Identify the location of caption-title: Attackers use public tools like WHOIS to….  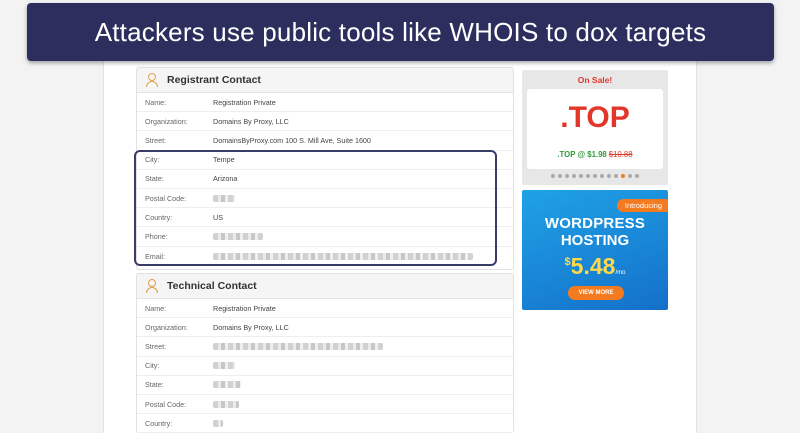
(400, 31).